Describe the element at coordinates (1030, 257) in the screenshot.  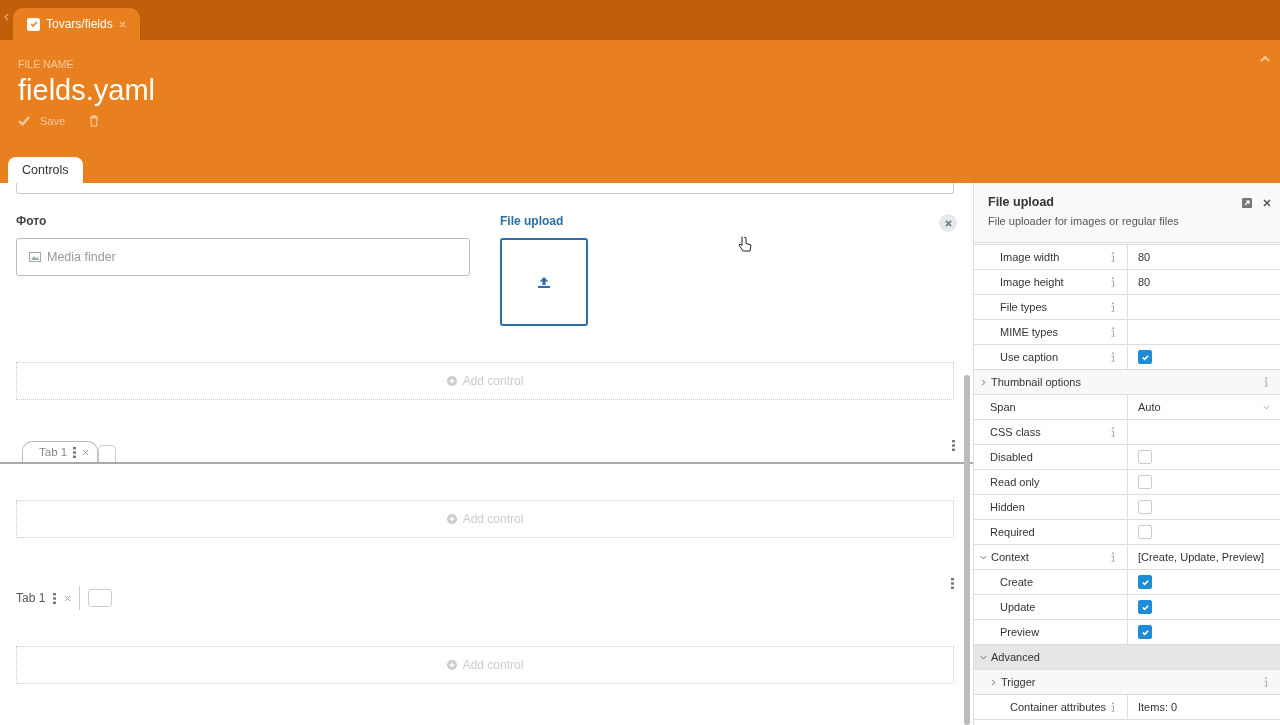
I see `property-label: Image width` at that location.